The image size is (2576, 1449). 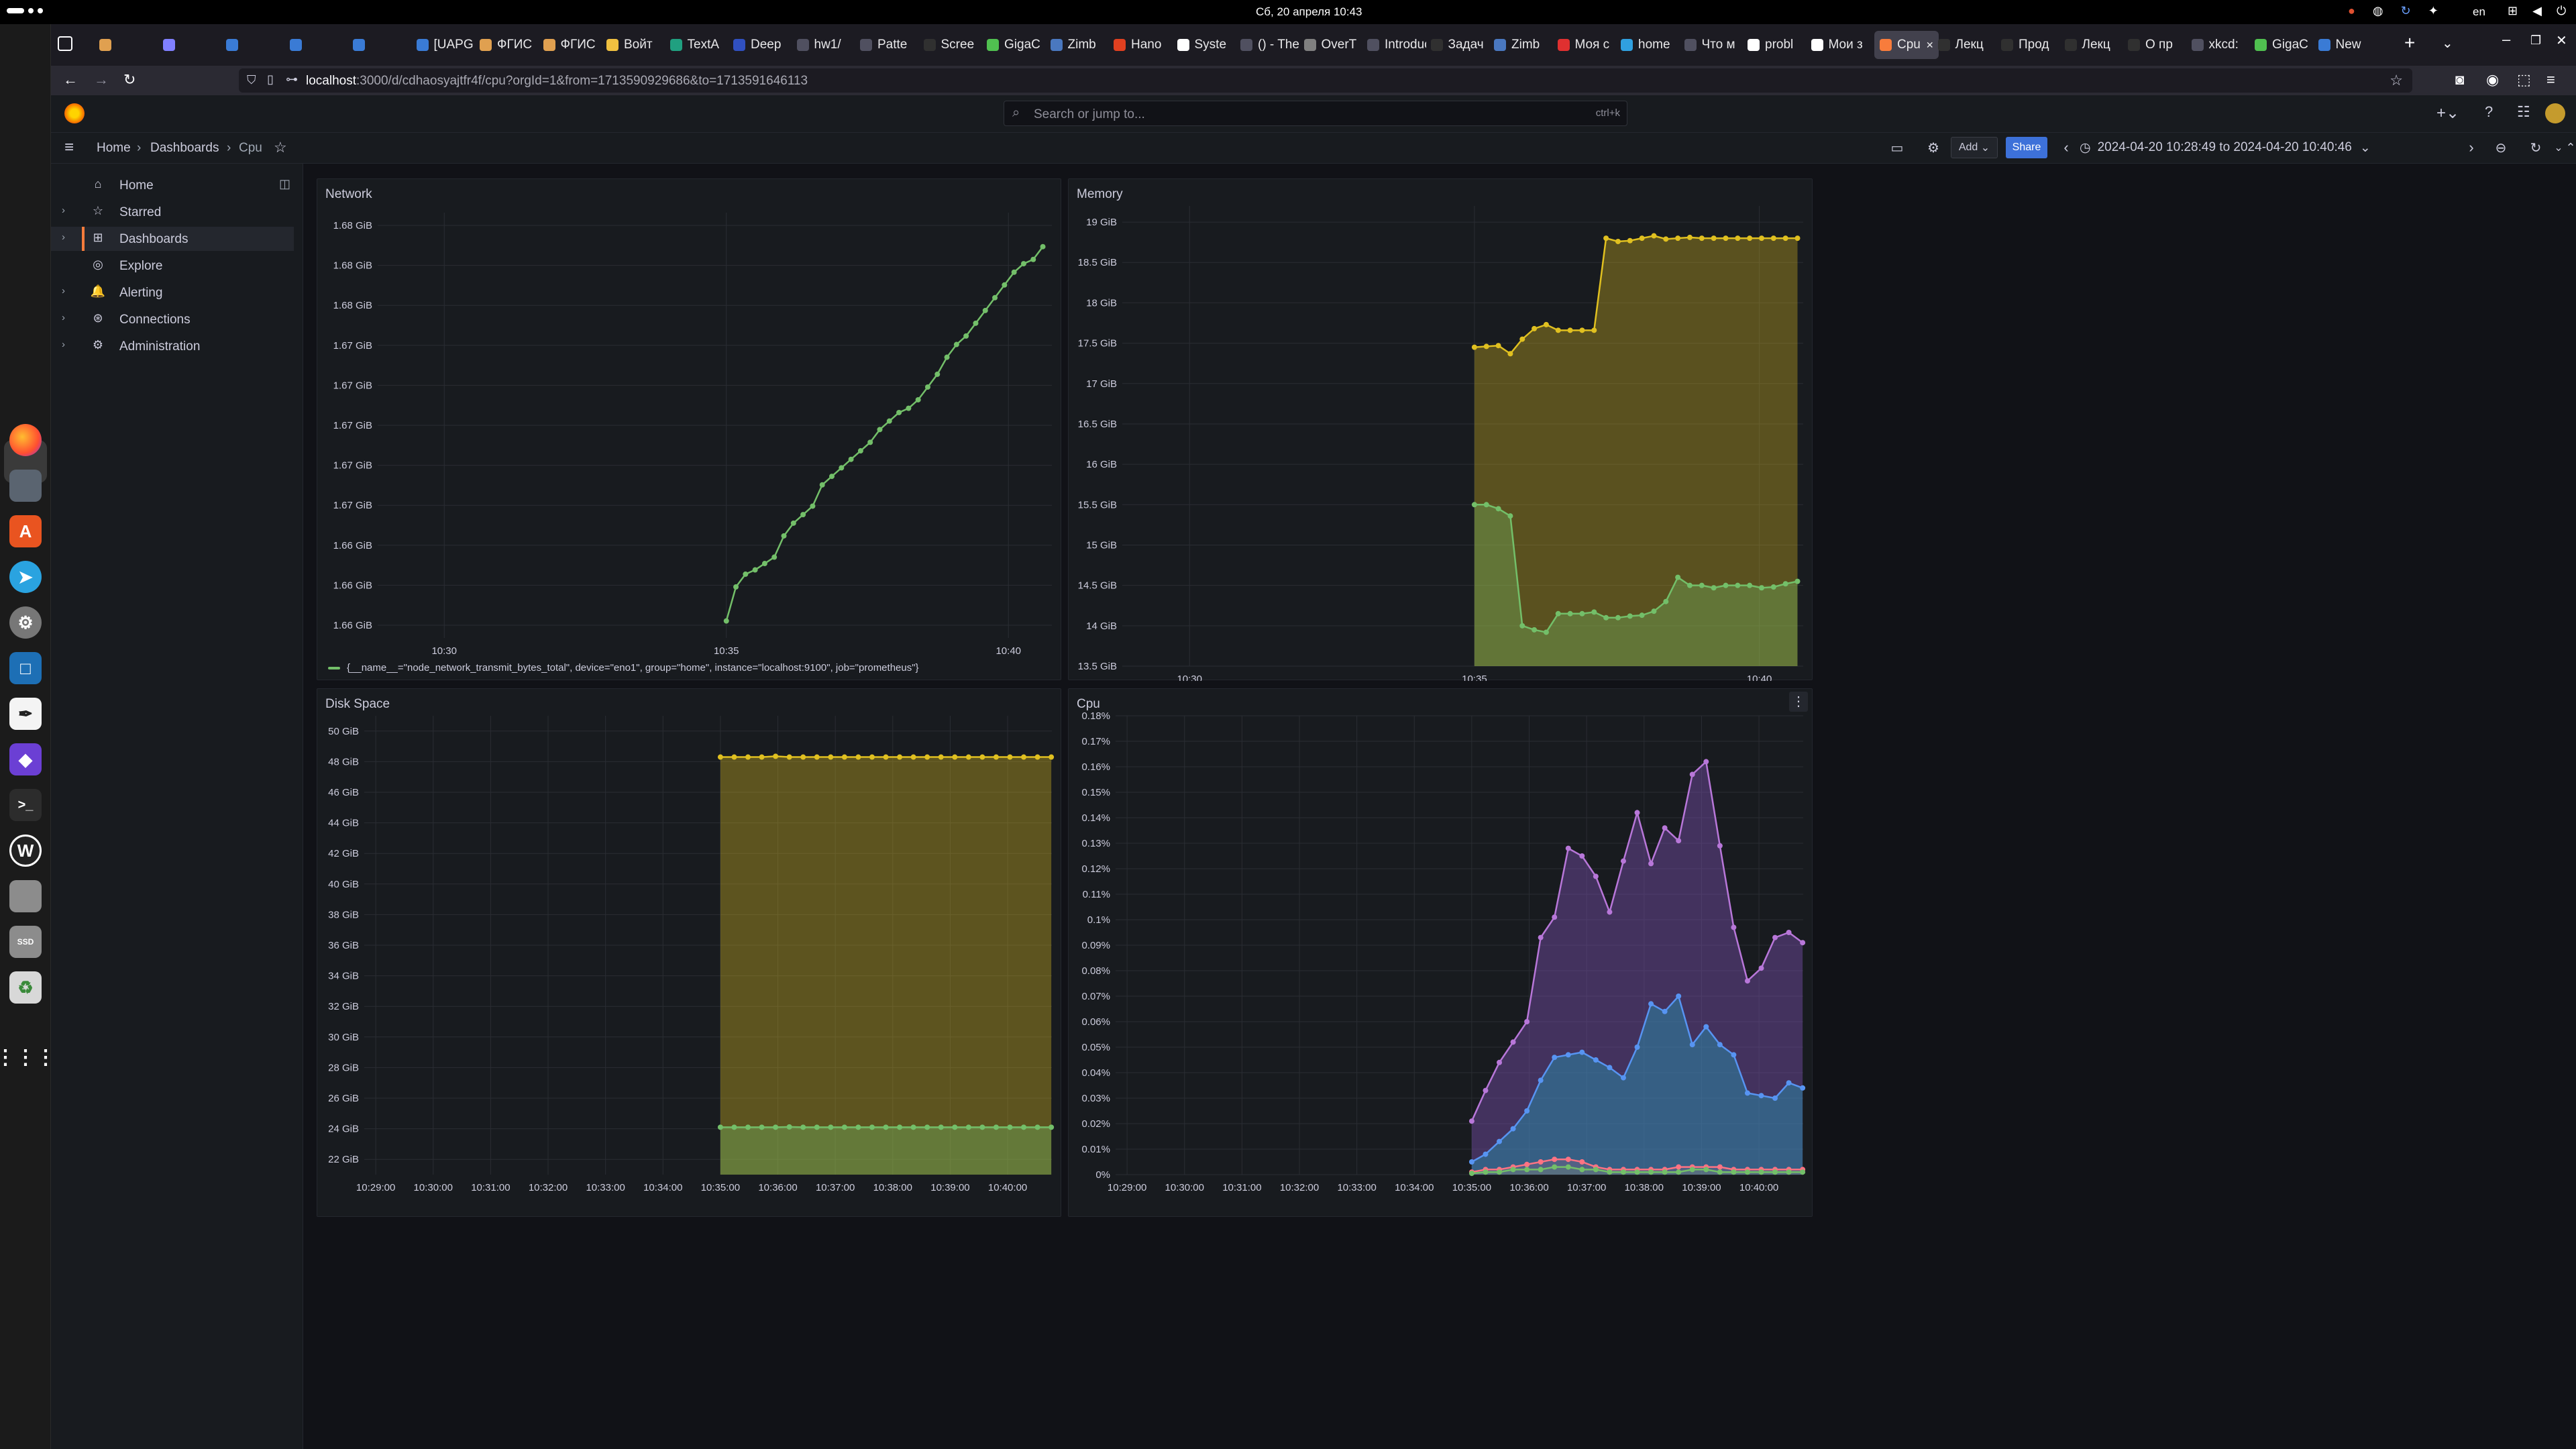 I want to click on browser-tab: () - The C, so click(x=1269, y=45).